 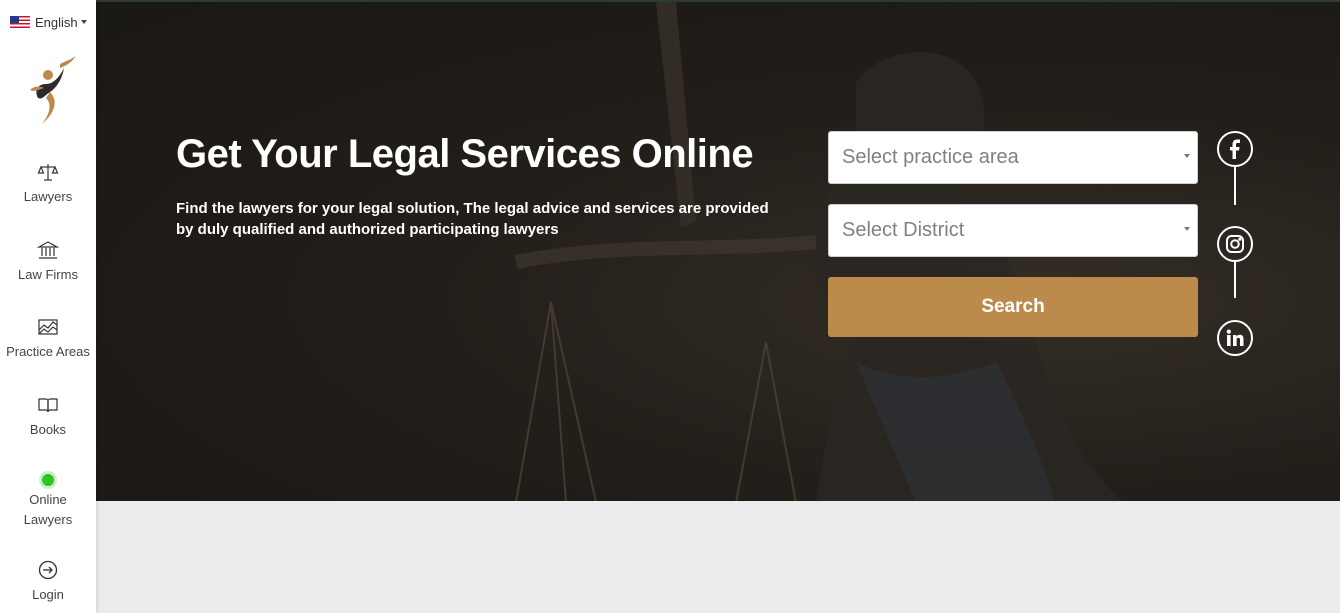 I want to click on sidebar-item-label: Online Lawyers, so click(x=48, y=509).